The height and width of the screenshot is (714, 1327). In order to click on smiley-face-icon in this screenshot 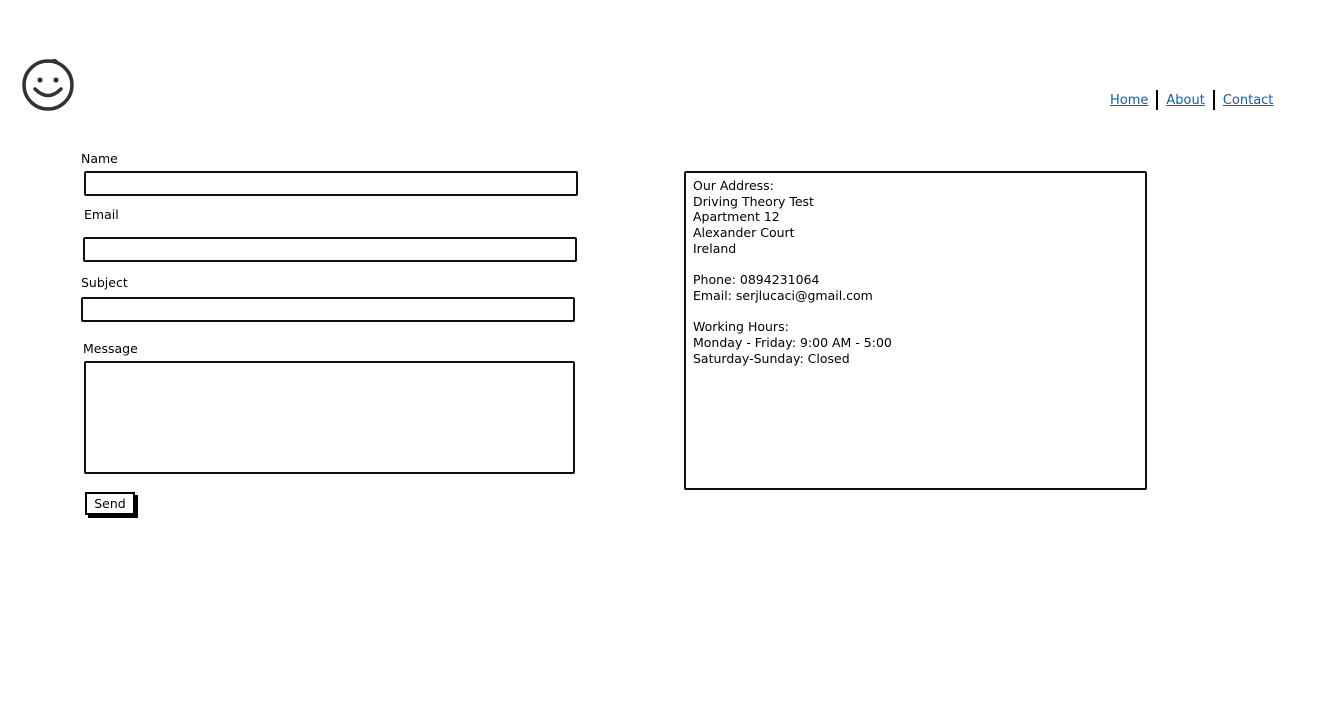, I will do `click(49, 86)`.